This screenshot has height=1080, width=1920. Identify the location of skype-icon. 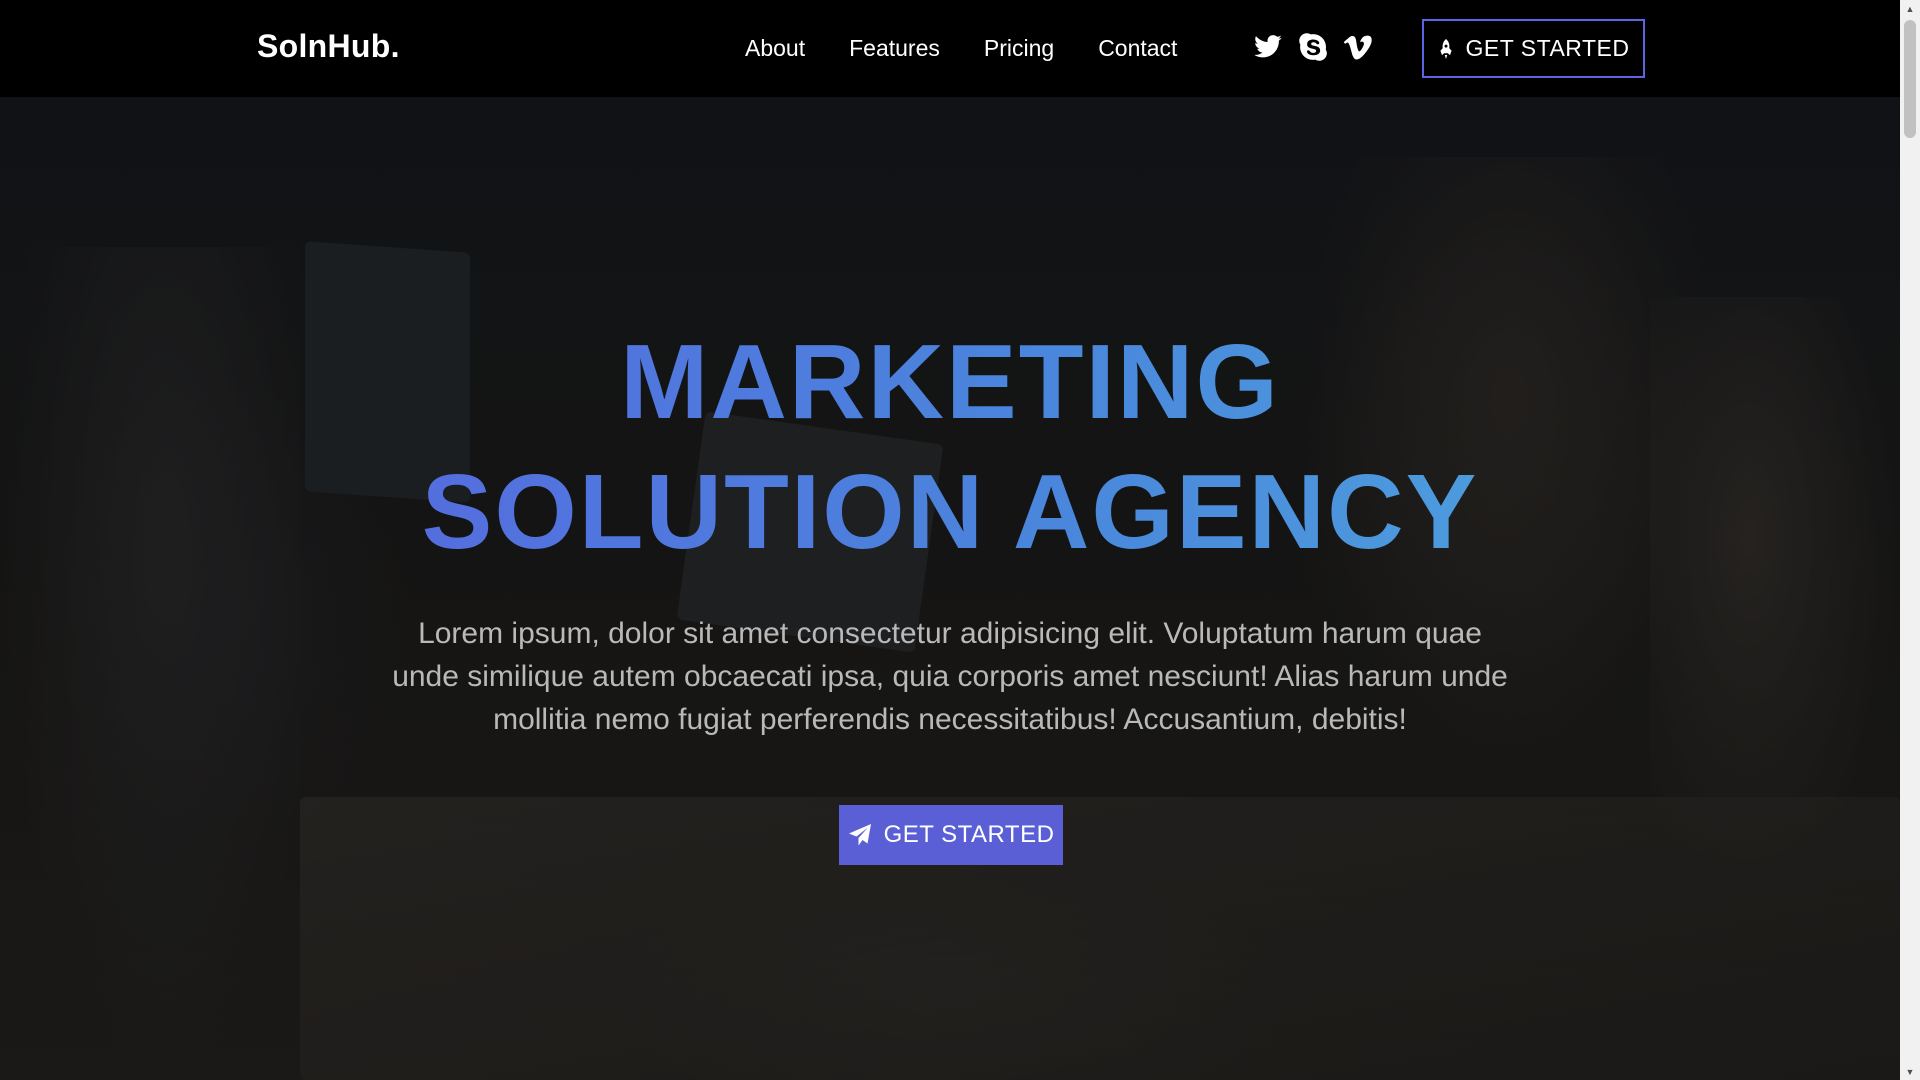
(1312, 46).